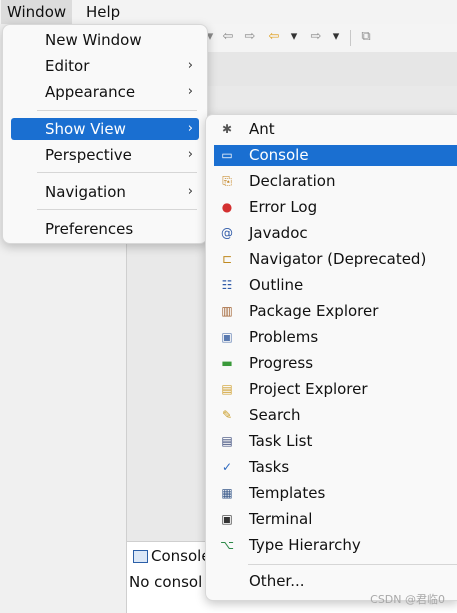 Image resolution: width=457 pixels, height=613 pixels. What do you see at coordinates (227, 155) in the screenshot?
I see `console-icon: ▭` at bounding box center [227, 155].